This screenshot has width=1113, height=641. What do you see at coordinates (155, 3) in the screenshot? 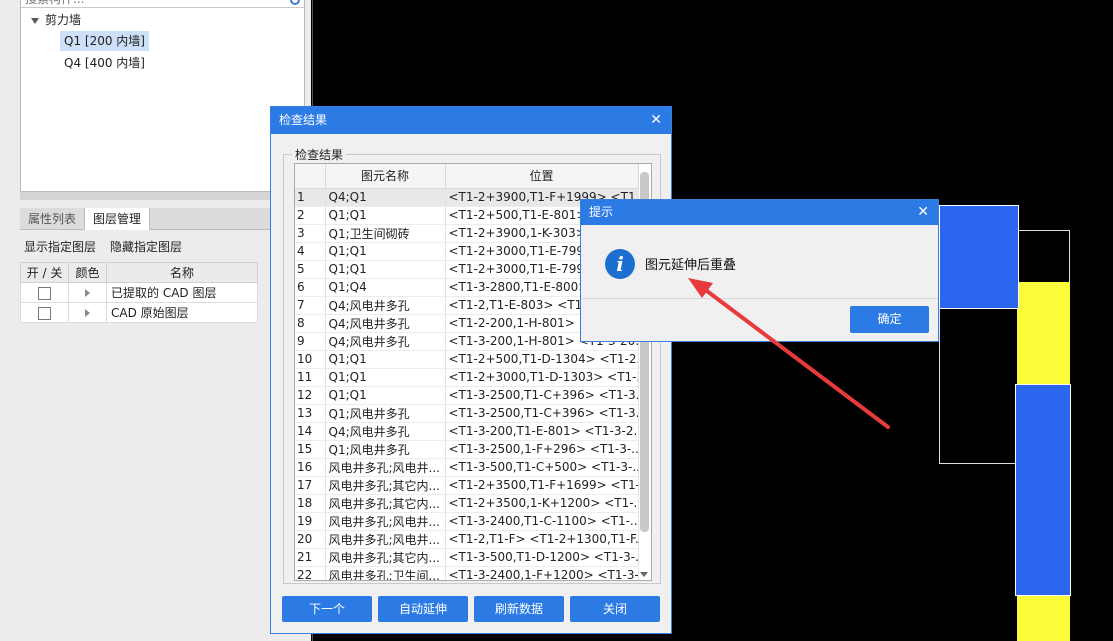
I see `search-input` at bounding box center [155, 3].